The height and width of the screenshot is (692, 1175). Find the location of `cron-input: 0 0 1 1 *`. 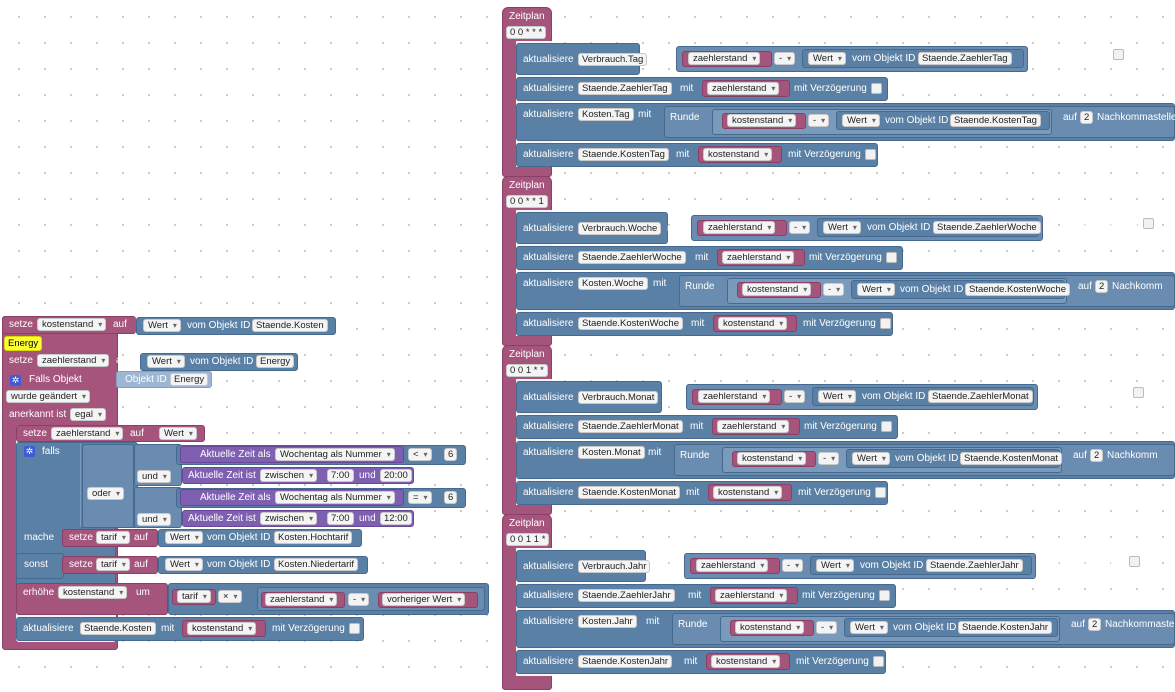

cron-input: 0 0 1 1 * is located at coordinates (528, 539).